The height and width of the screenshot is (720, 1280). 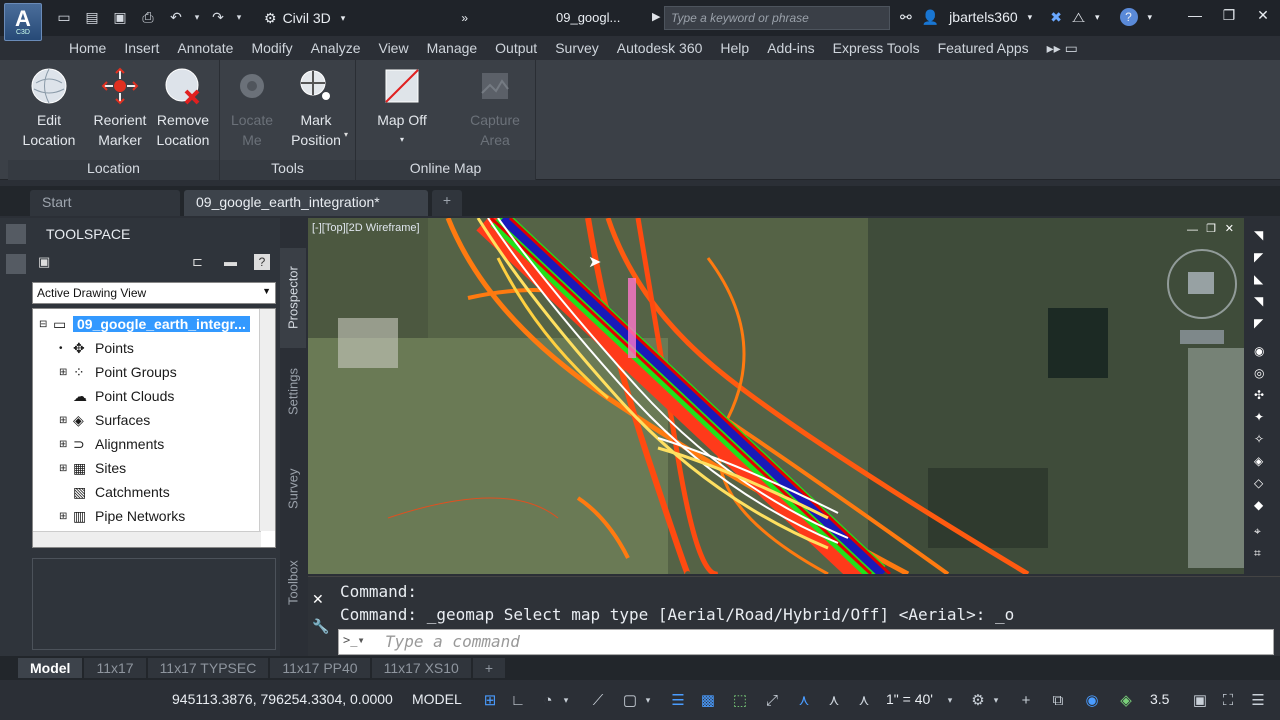 What do you see at coordinates (320, 668) in the screenshot?
I see `tab-layout: 11x17 PP40` at bounding box center [320, 668].